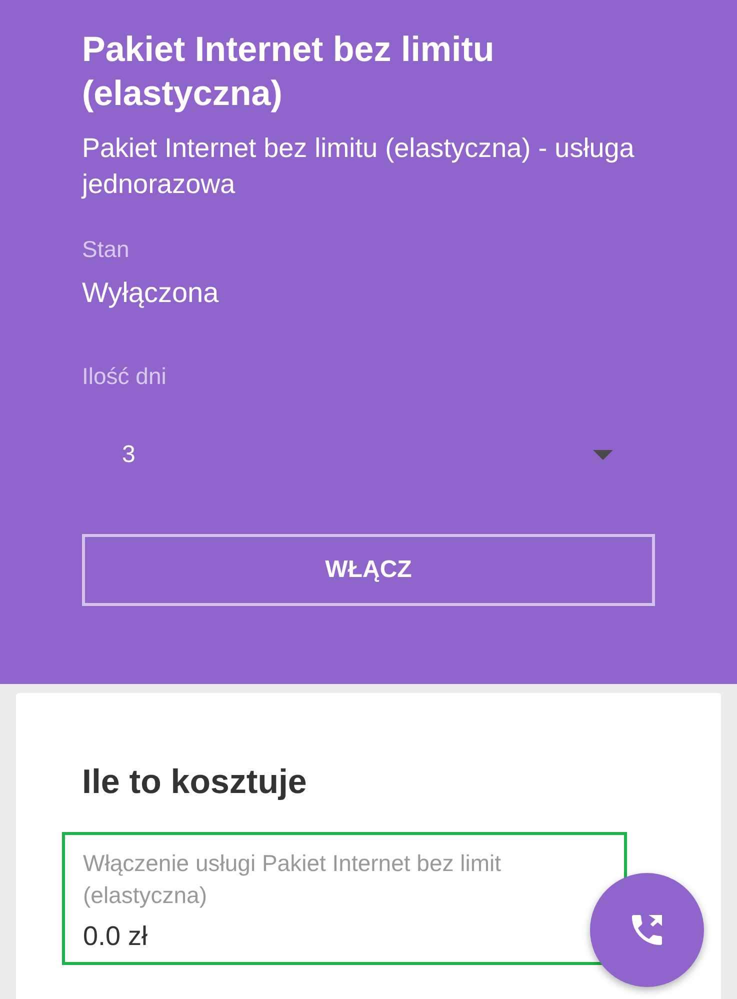 The image size is (737, 999). What do you see at coordinates (359, 166) in the screenshot?
I see `service-description: Pakiet Internet bez limitu (elastyczna) - usługa jednorazowa` at bounding box center [359, 166].